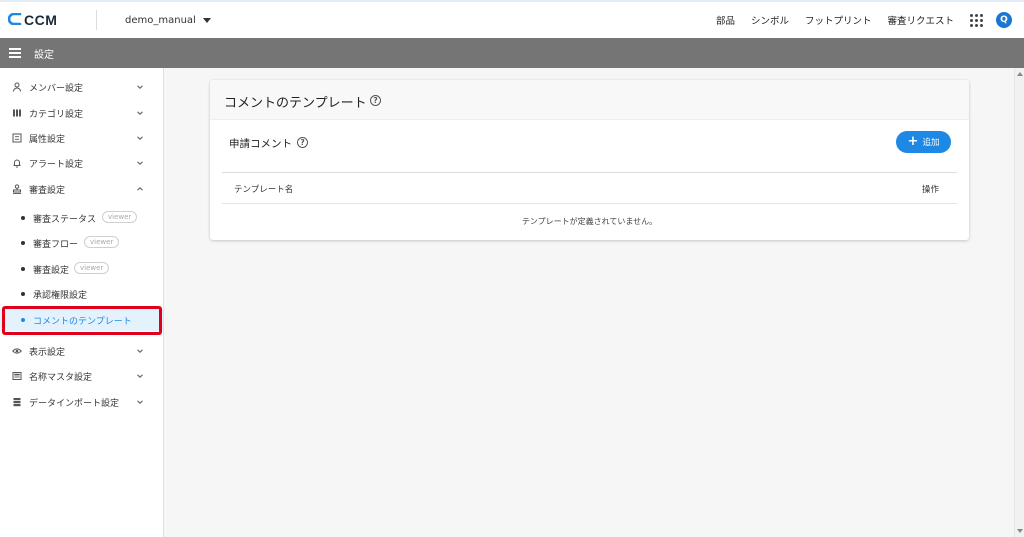 This screenshot has width=1024, height=537. What do you see at coordinates (264, 190) in the screenshot?
I see `column-header-template-name: テンプレート名` at bounding box center [264, 190].